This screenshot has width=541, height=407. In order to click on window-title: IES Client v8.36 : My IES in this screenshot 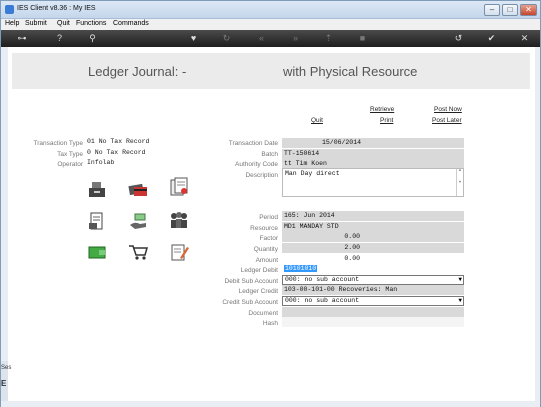, I will do `click(56, 8)`.